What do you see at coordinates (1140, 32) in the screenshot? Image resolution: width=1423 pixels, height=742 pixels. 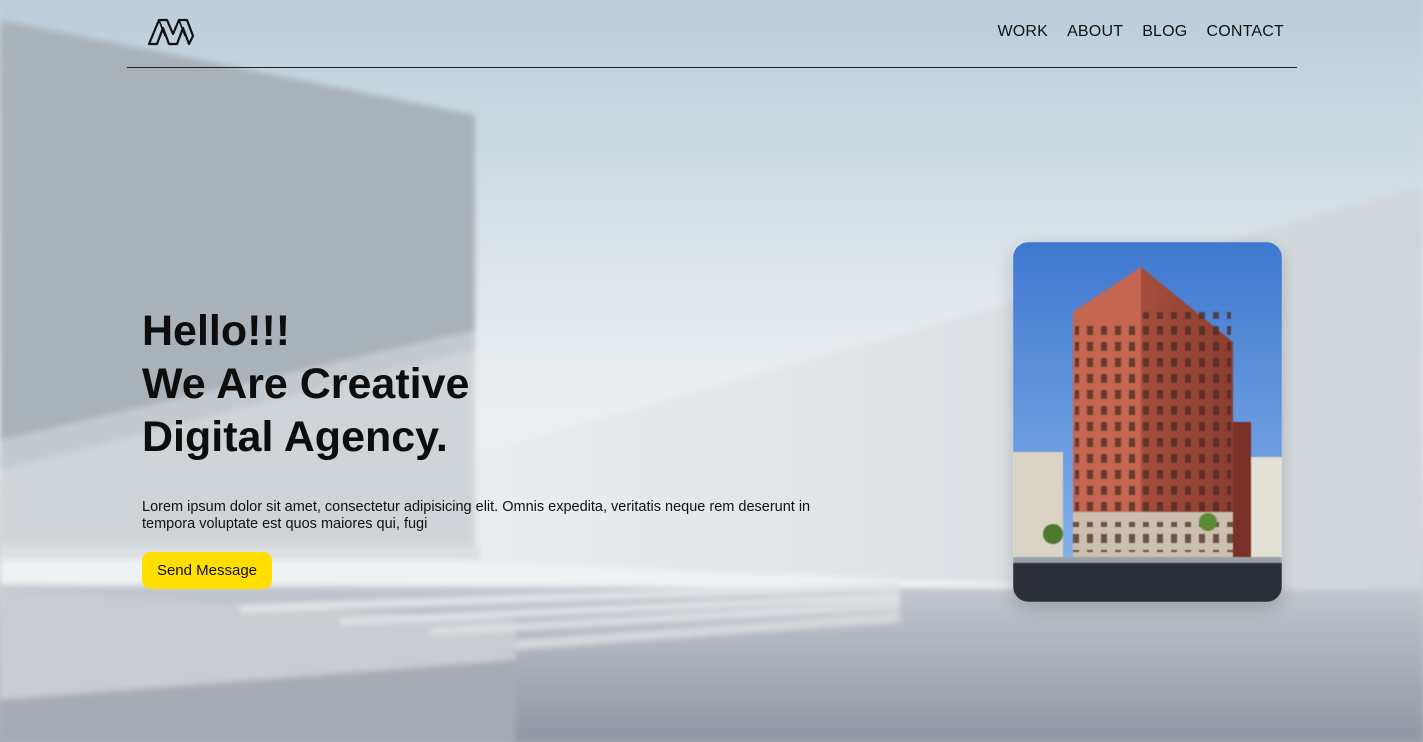 I see `main-nav: WORK ABOUT BLOG CONTACT` at bounding box center [1140, 32].